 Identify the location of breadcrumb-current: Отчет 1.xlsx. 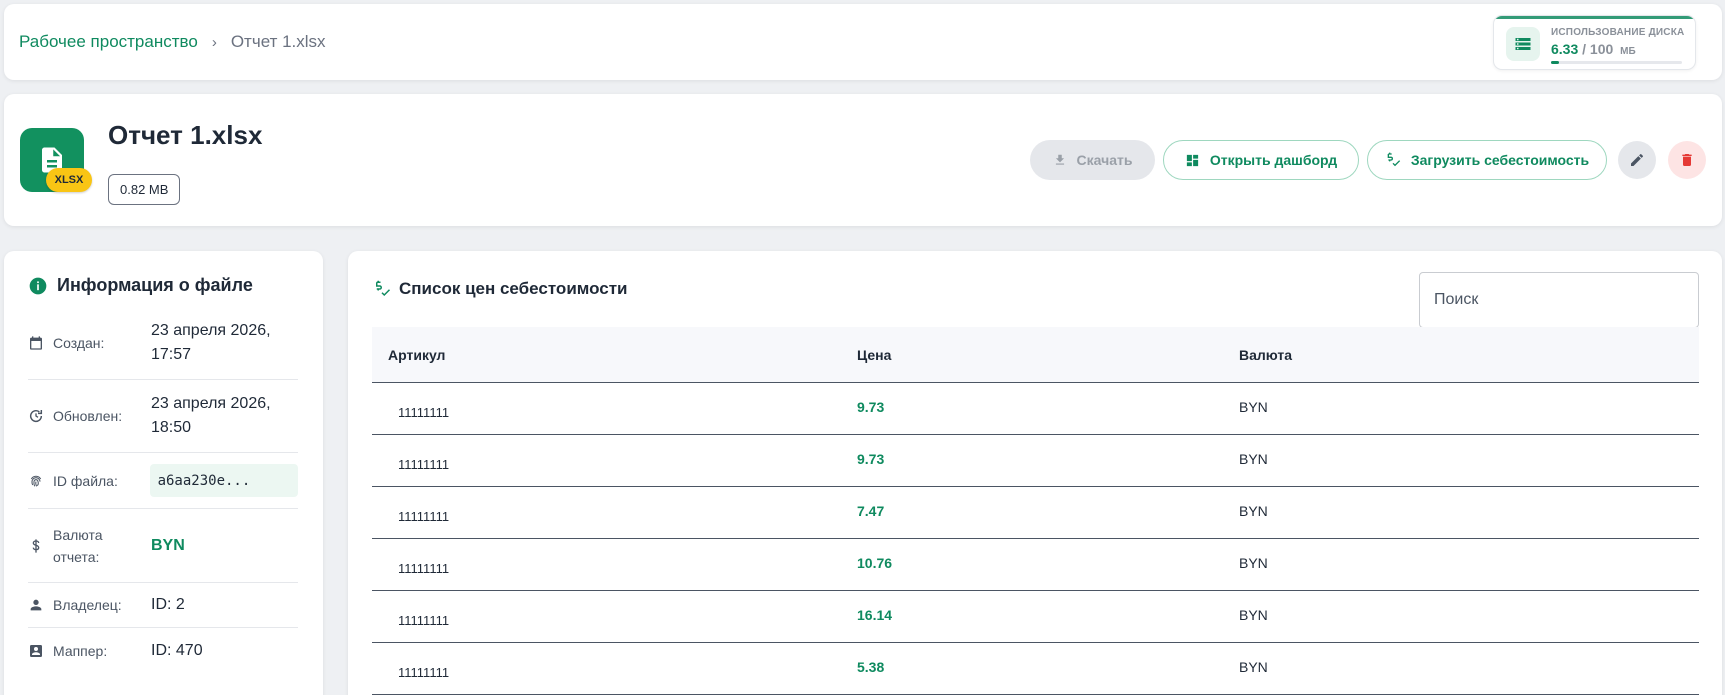
(278, 41).